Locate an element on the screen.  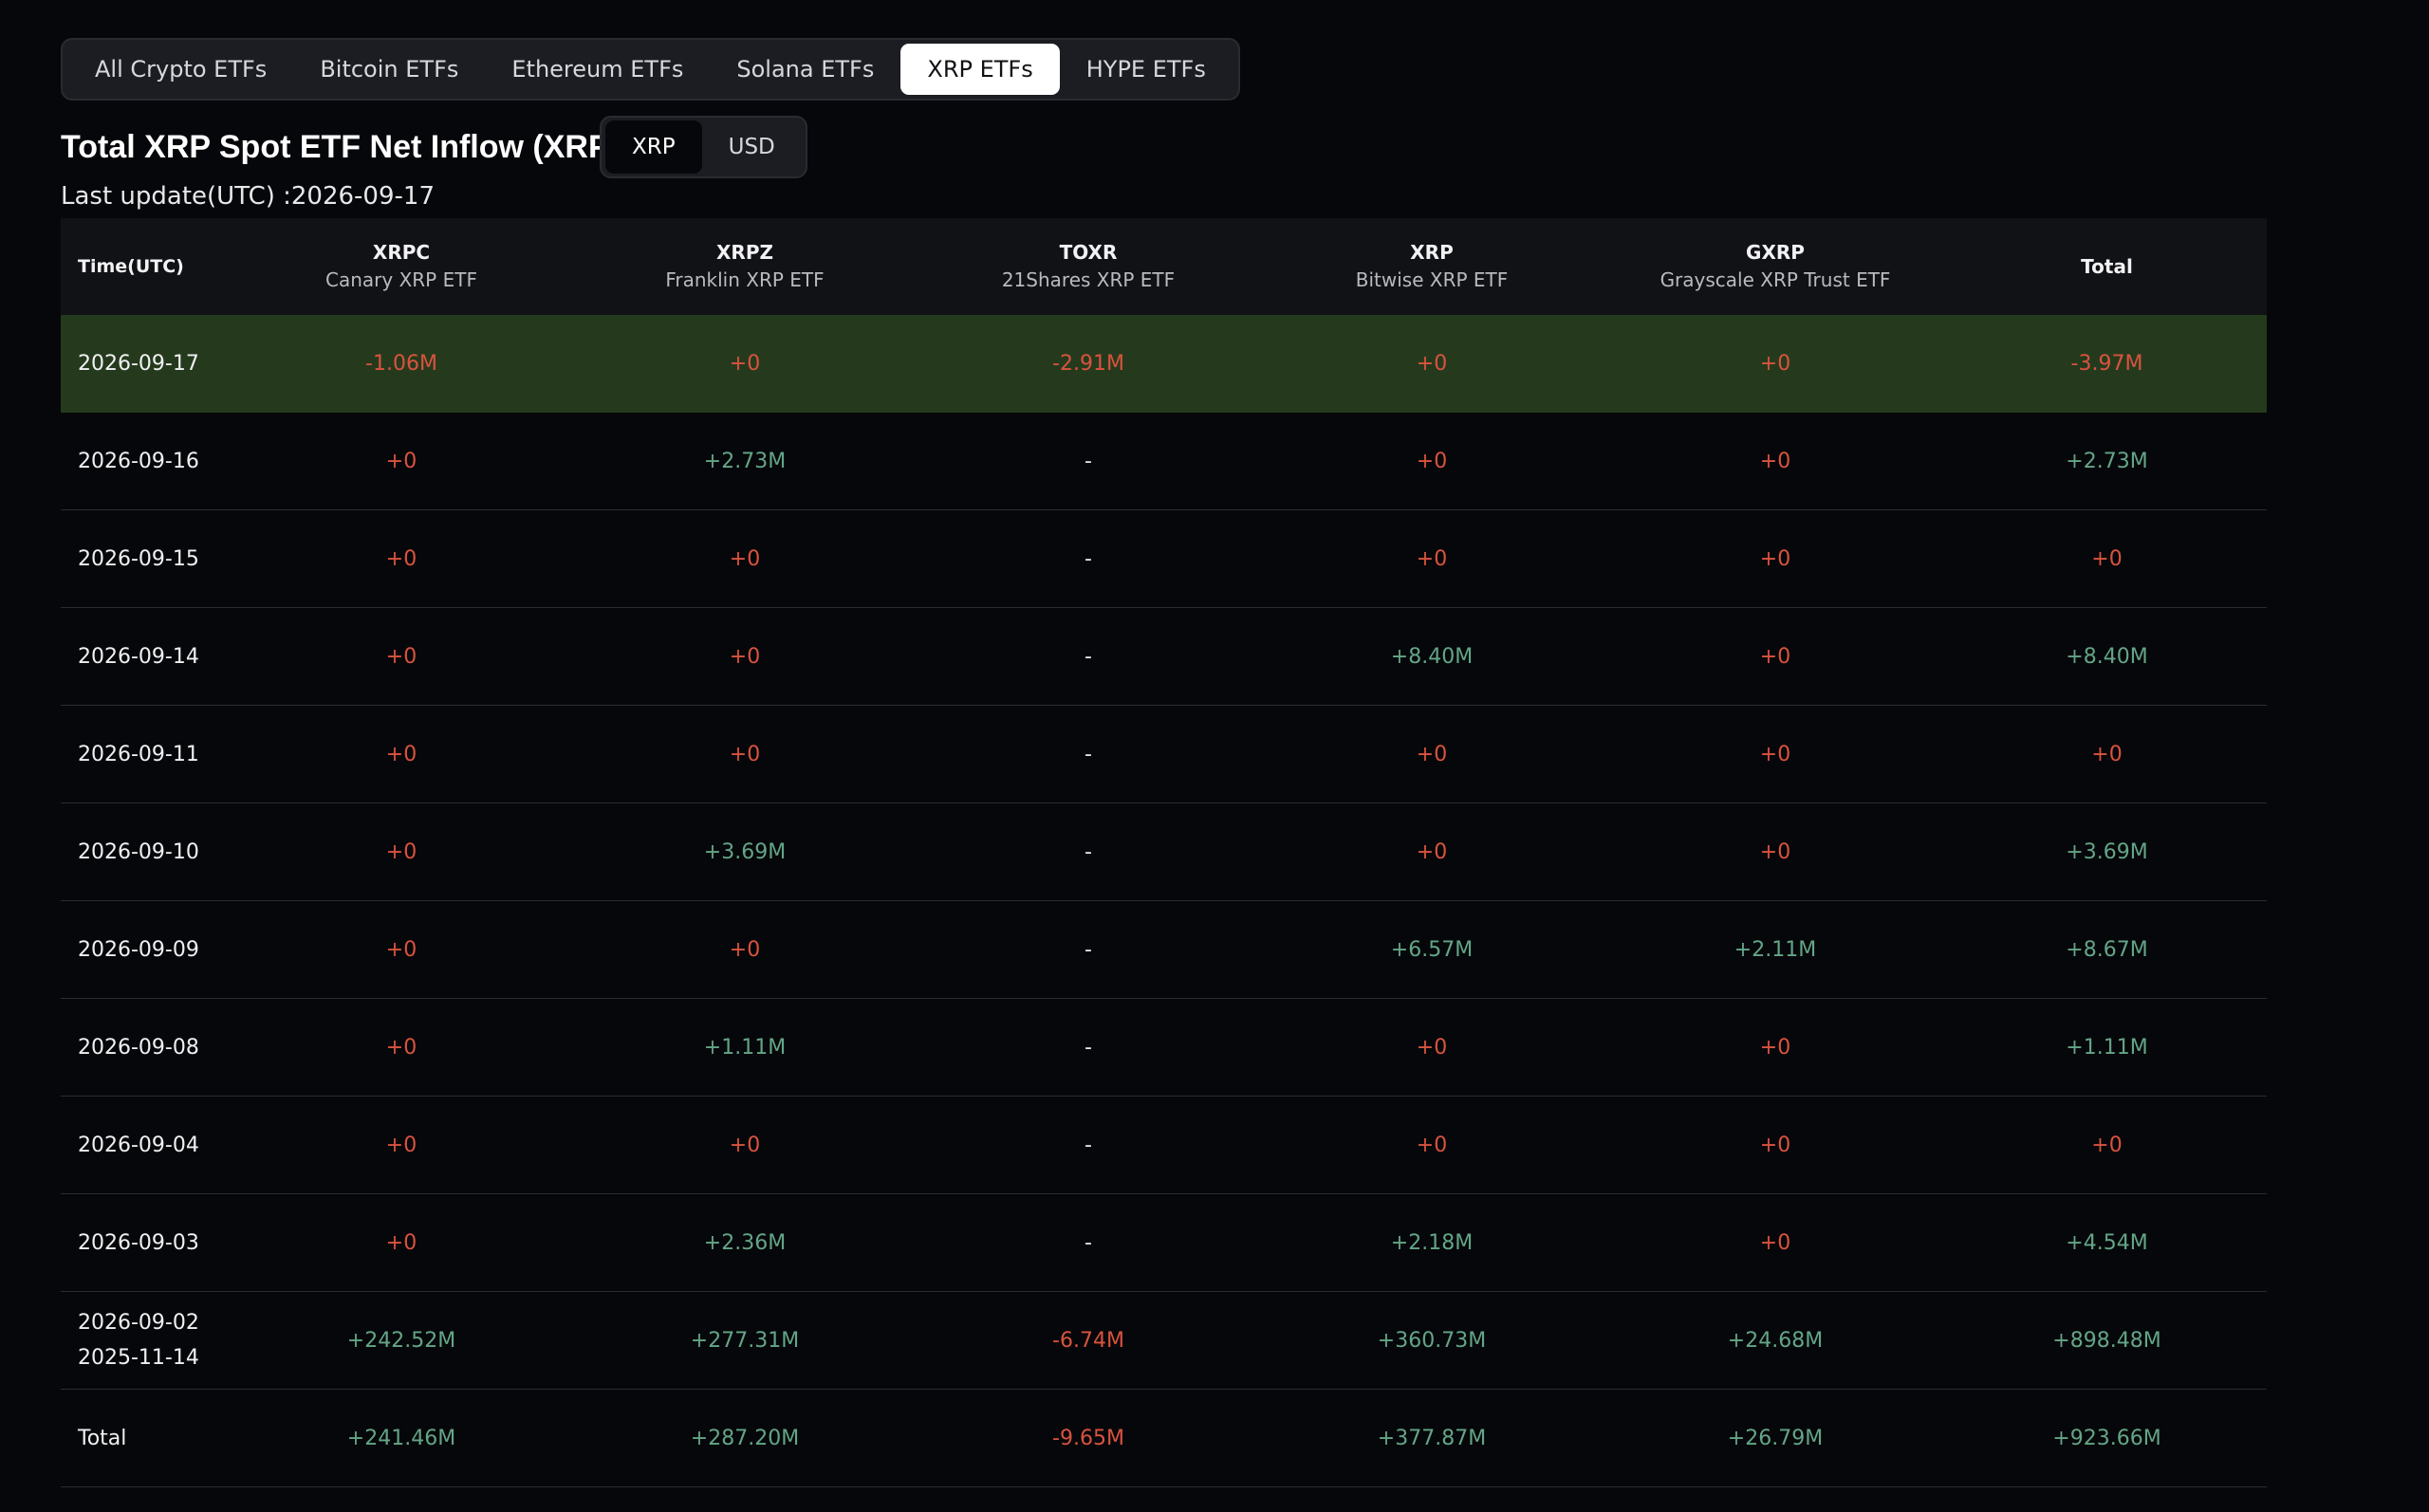
flow-value-cell: +377.87M is located at coordinates (1432, 1438).